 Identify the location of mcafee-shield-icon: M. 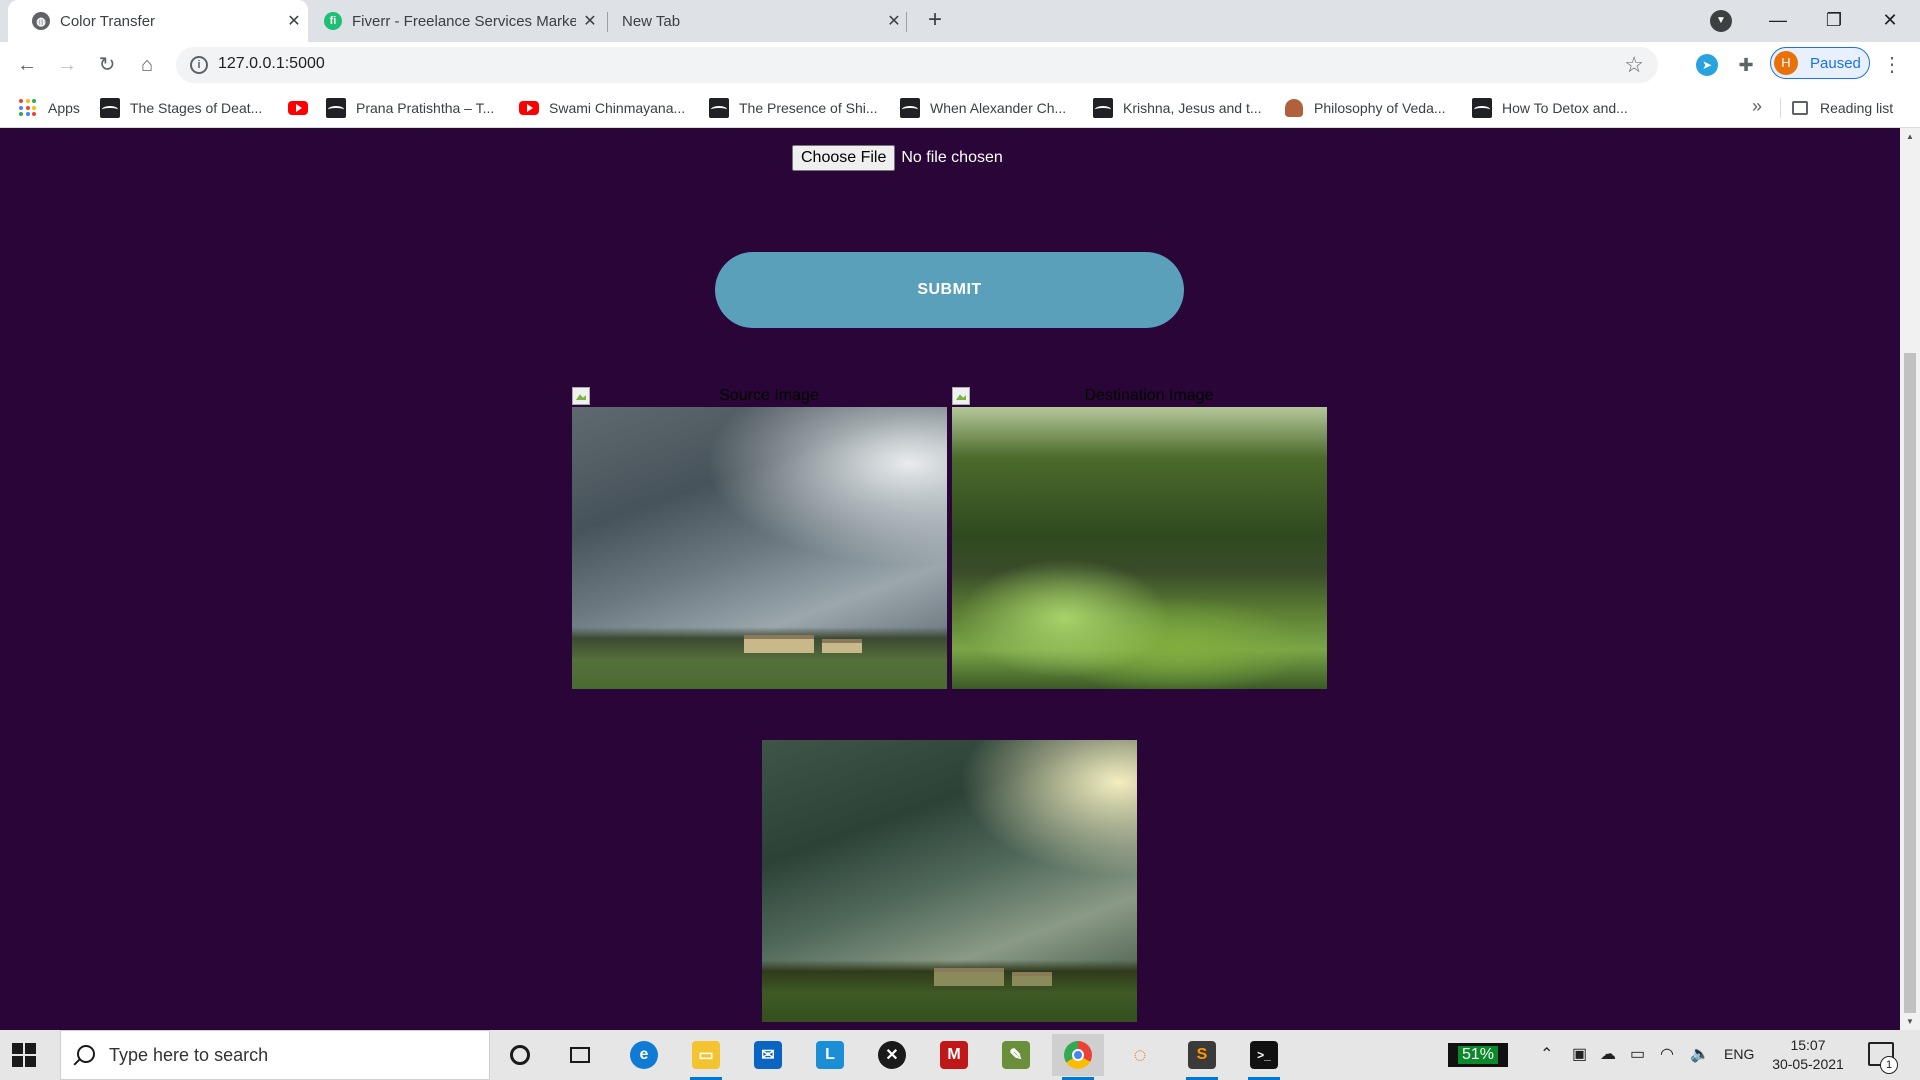
(954, 1055).